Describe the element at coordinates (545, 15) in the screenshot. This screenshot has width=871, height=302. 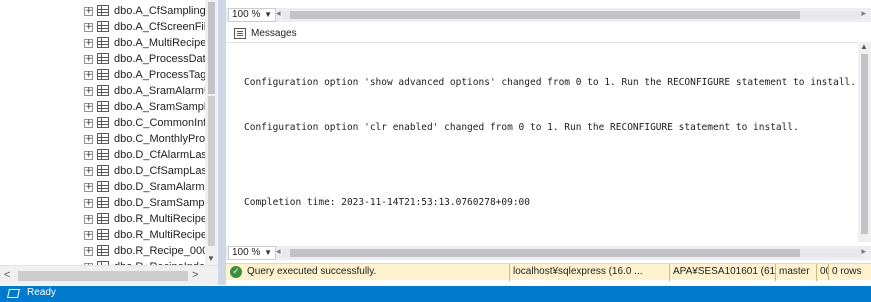
I see `editor-hscroll-thumb` at that location.